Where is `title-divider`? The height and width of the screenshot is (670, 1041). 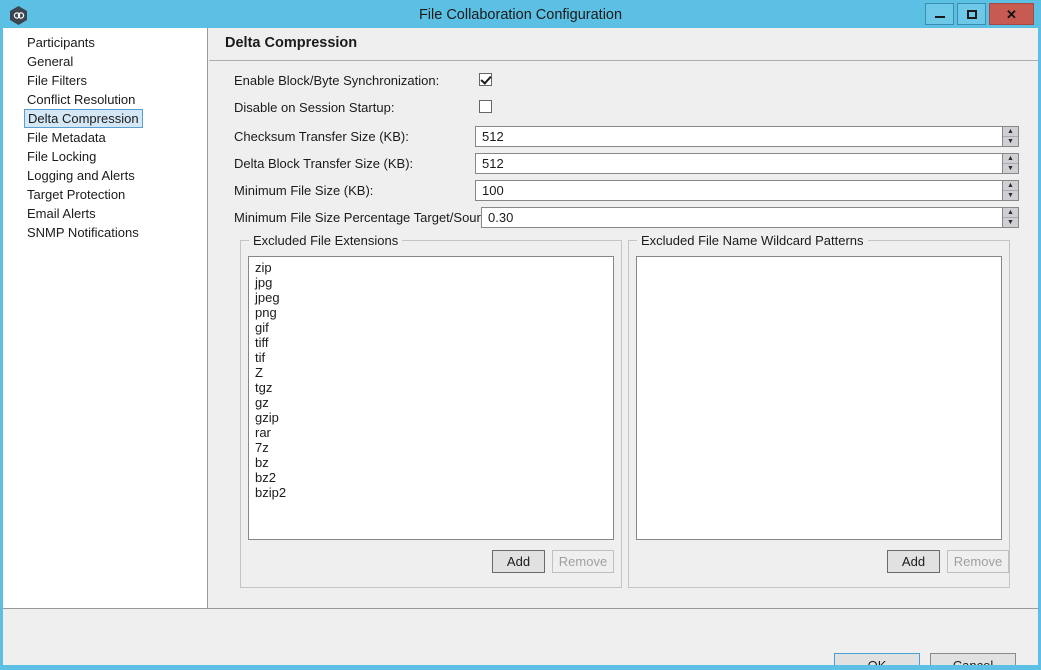 title-divider is located at coordinates (623, 60).